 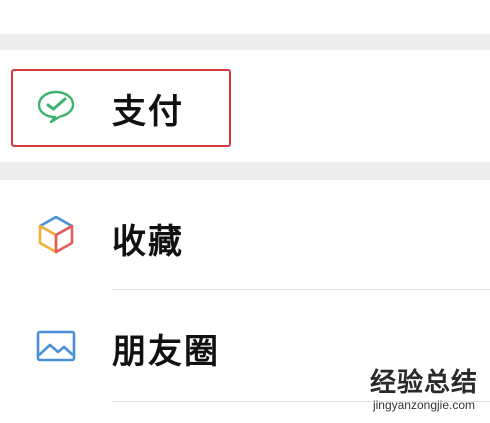 I want to click on menu-item-favorites-label: 收藏, so click(x=148, y=242).